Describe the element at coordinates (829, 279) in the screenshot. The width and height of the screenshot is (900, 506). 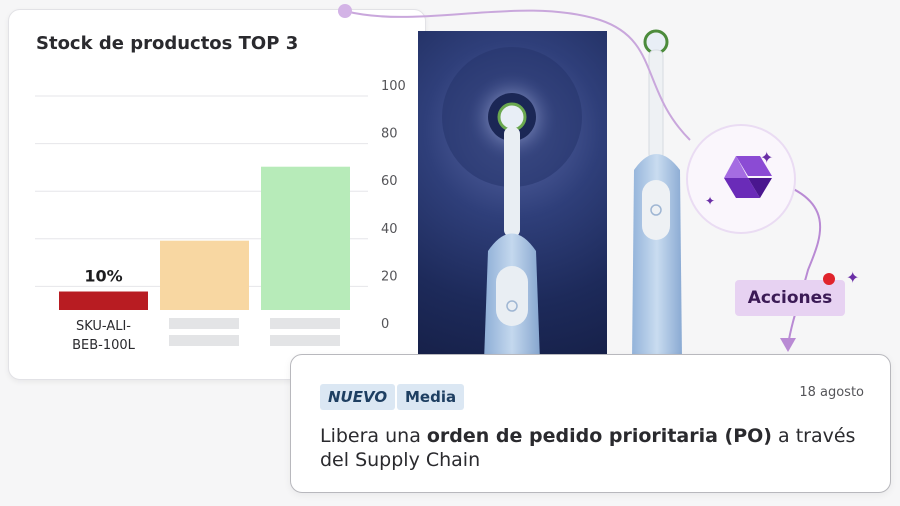
I see `notification-dot` at that location.